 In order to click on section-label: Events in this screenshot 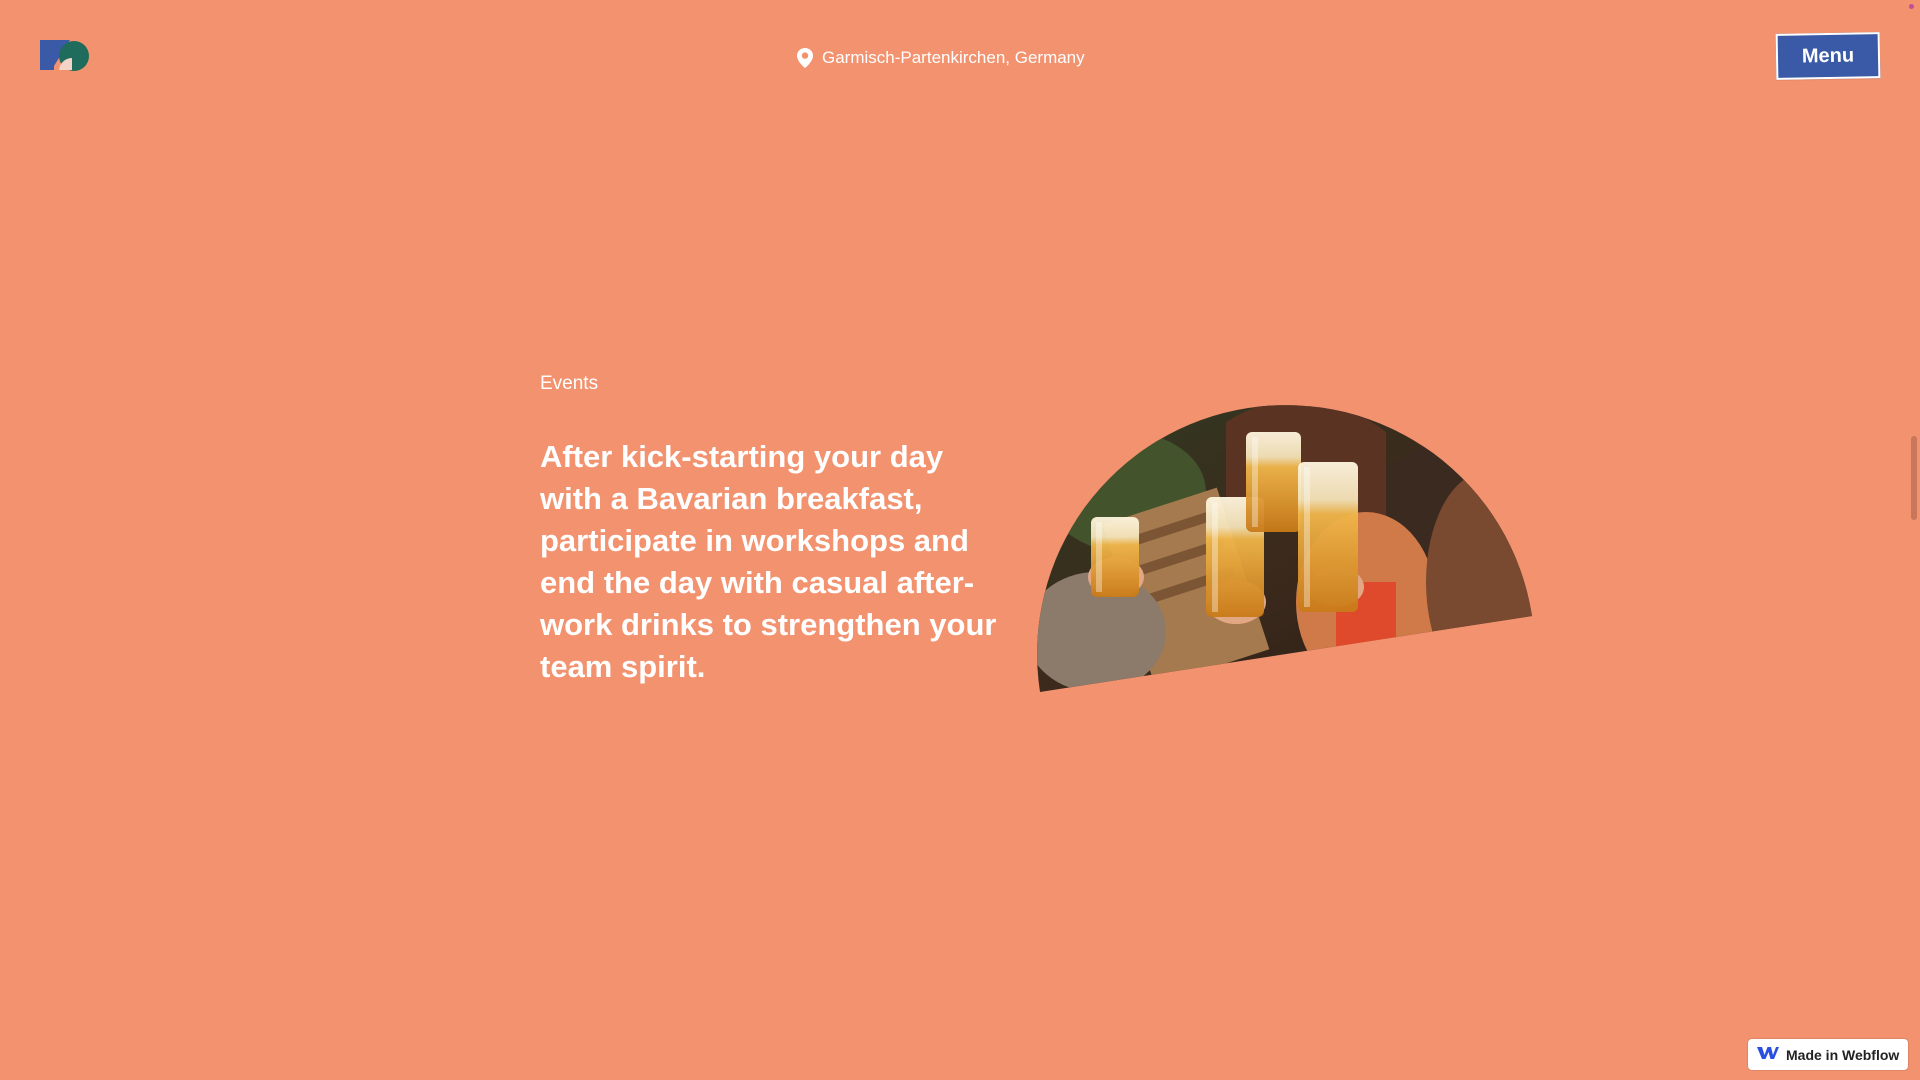, I will do `click(569, 383)`.